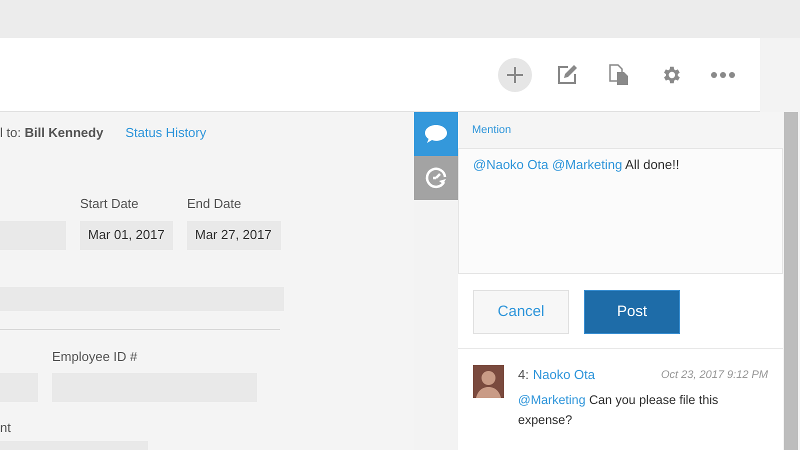 The image size is (800, 450). Describe the element at coordinates (723, 75) in the screenshot. I see `more-icon` at that location.